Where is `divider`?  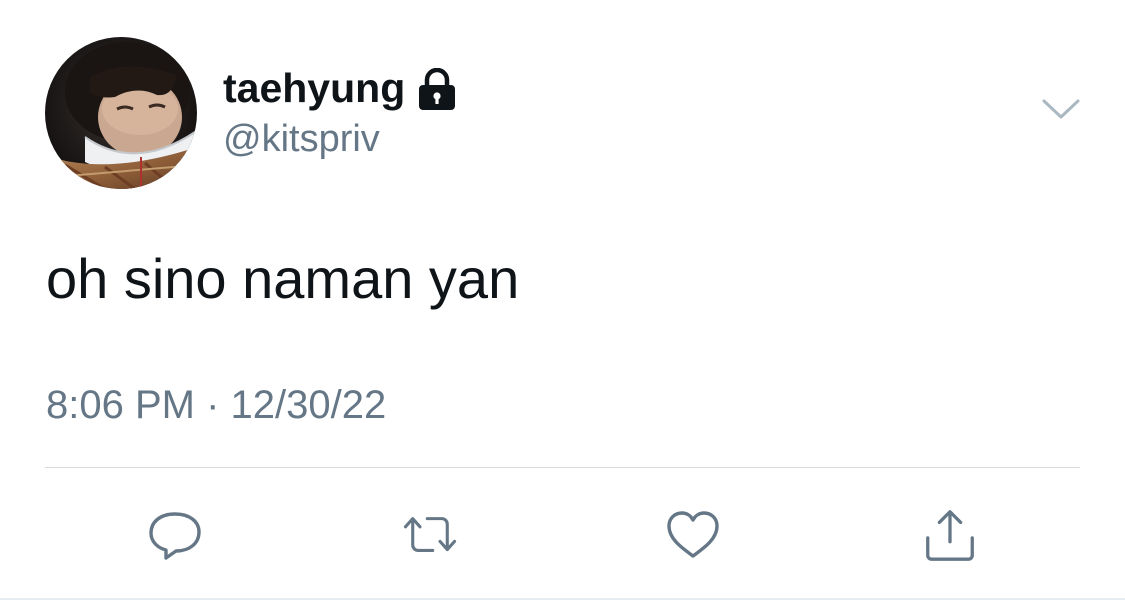
divider is located at coordinates (562, 467).